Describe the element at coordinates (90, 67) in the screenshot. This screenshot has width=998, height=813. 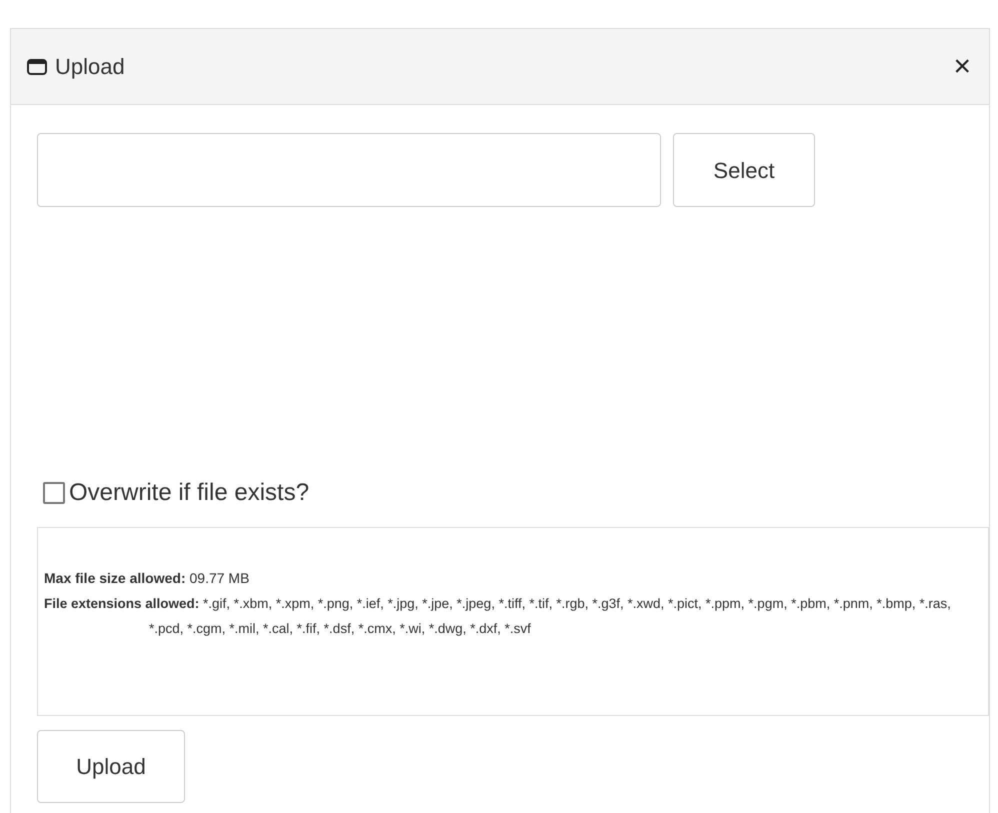
I see `dialog-title: Upload` at that location.